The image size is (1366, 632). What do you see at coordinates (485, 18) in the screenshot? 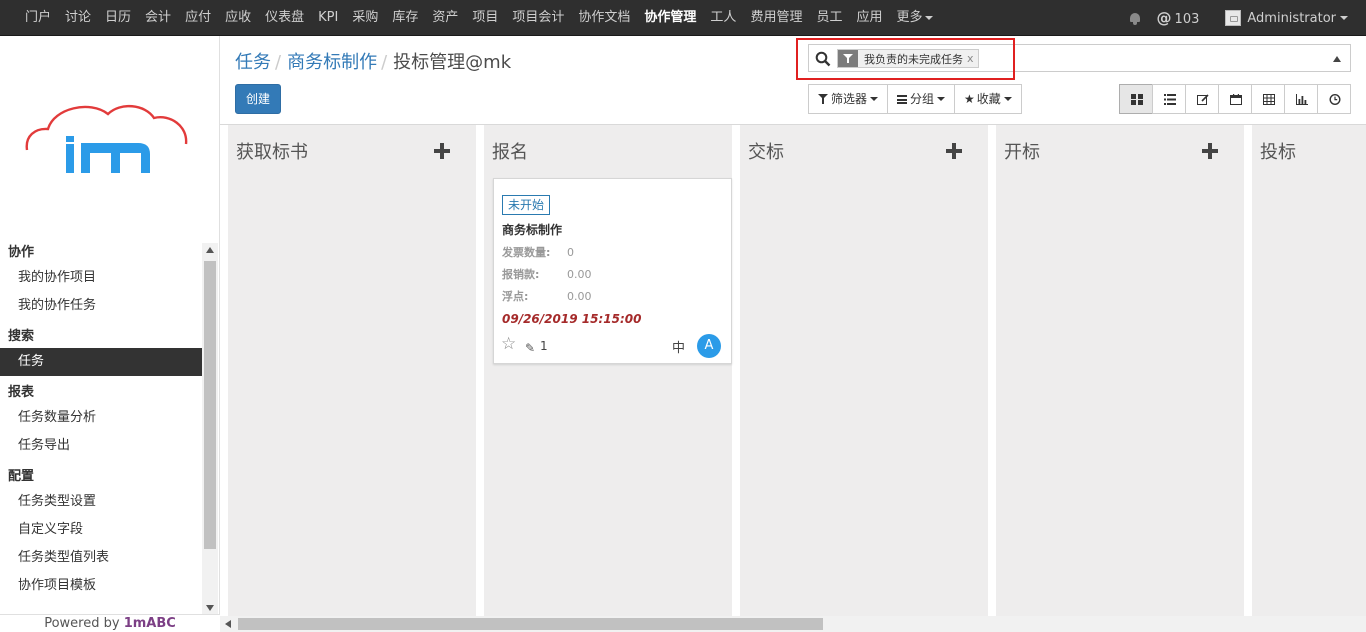
I see `menu-item-project: 项目` at bounding box center [485, 18].